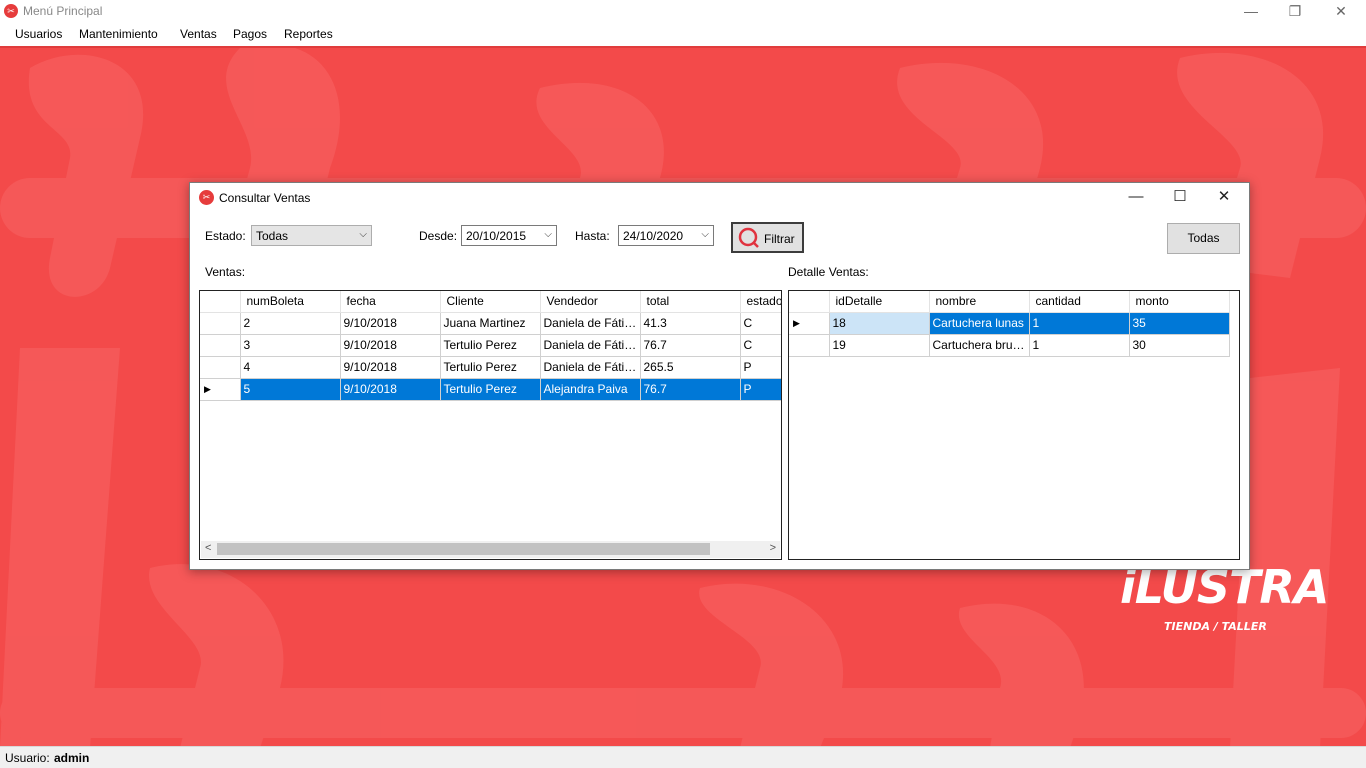 The image size is (1366, 768). What do you see at coordinates (225, 236) in the screenshot?
I see `estado-label: Estado:` at bounding box center [225, 236].